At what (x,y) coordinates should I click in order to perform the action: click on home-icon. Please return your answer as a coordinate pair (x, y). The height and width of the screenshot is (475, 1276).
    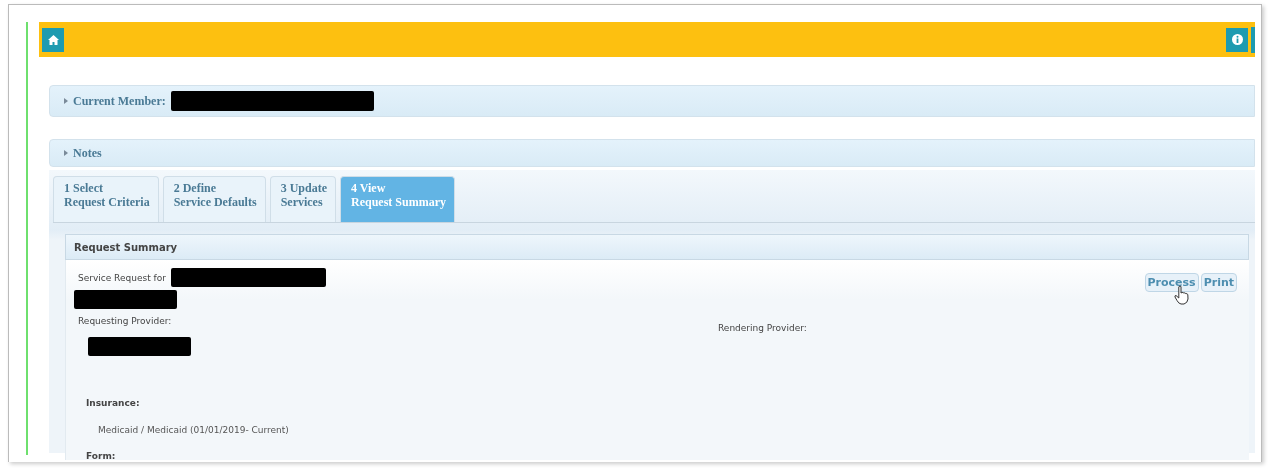
    Looking at the image, I should click on (53, 39).